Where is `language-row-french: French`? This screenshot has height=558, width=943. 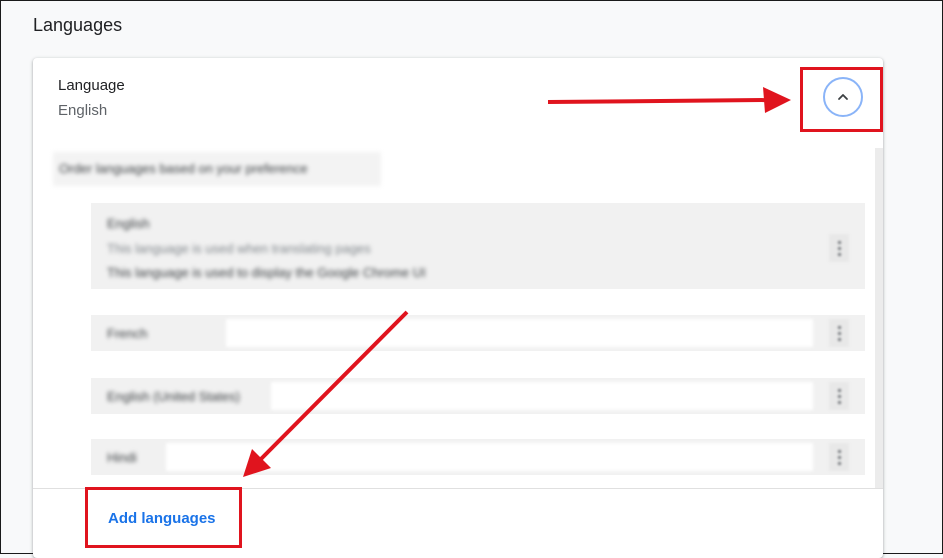
language-row-french: French is located at coordinates (478, 333).